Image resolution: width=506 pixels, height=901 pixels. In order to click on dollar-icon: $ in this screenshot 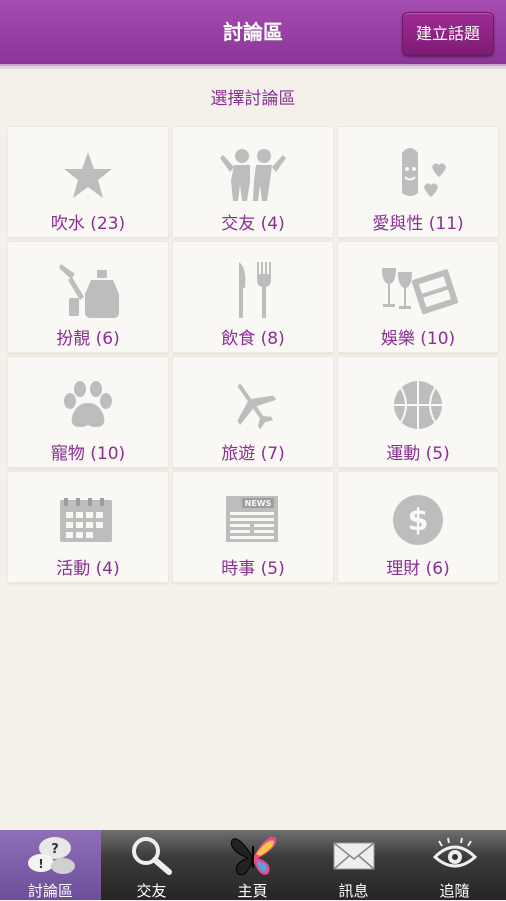, I will do `click(418, 520)`.